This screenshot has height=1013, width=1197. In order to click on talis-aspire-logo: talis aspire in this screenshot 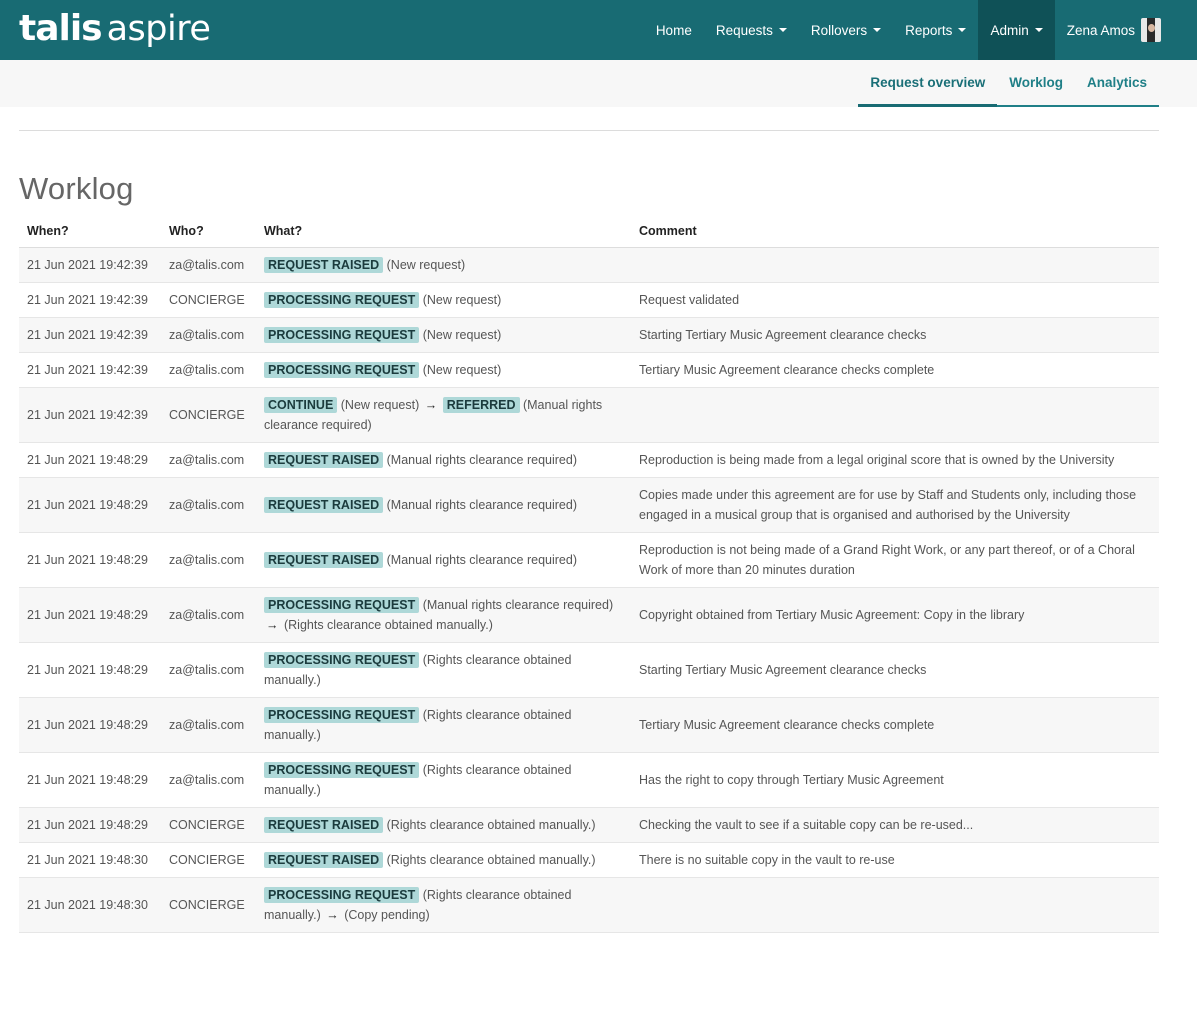, I will do `click(115, 29)`.